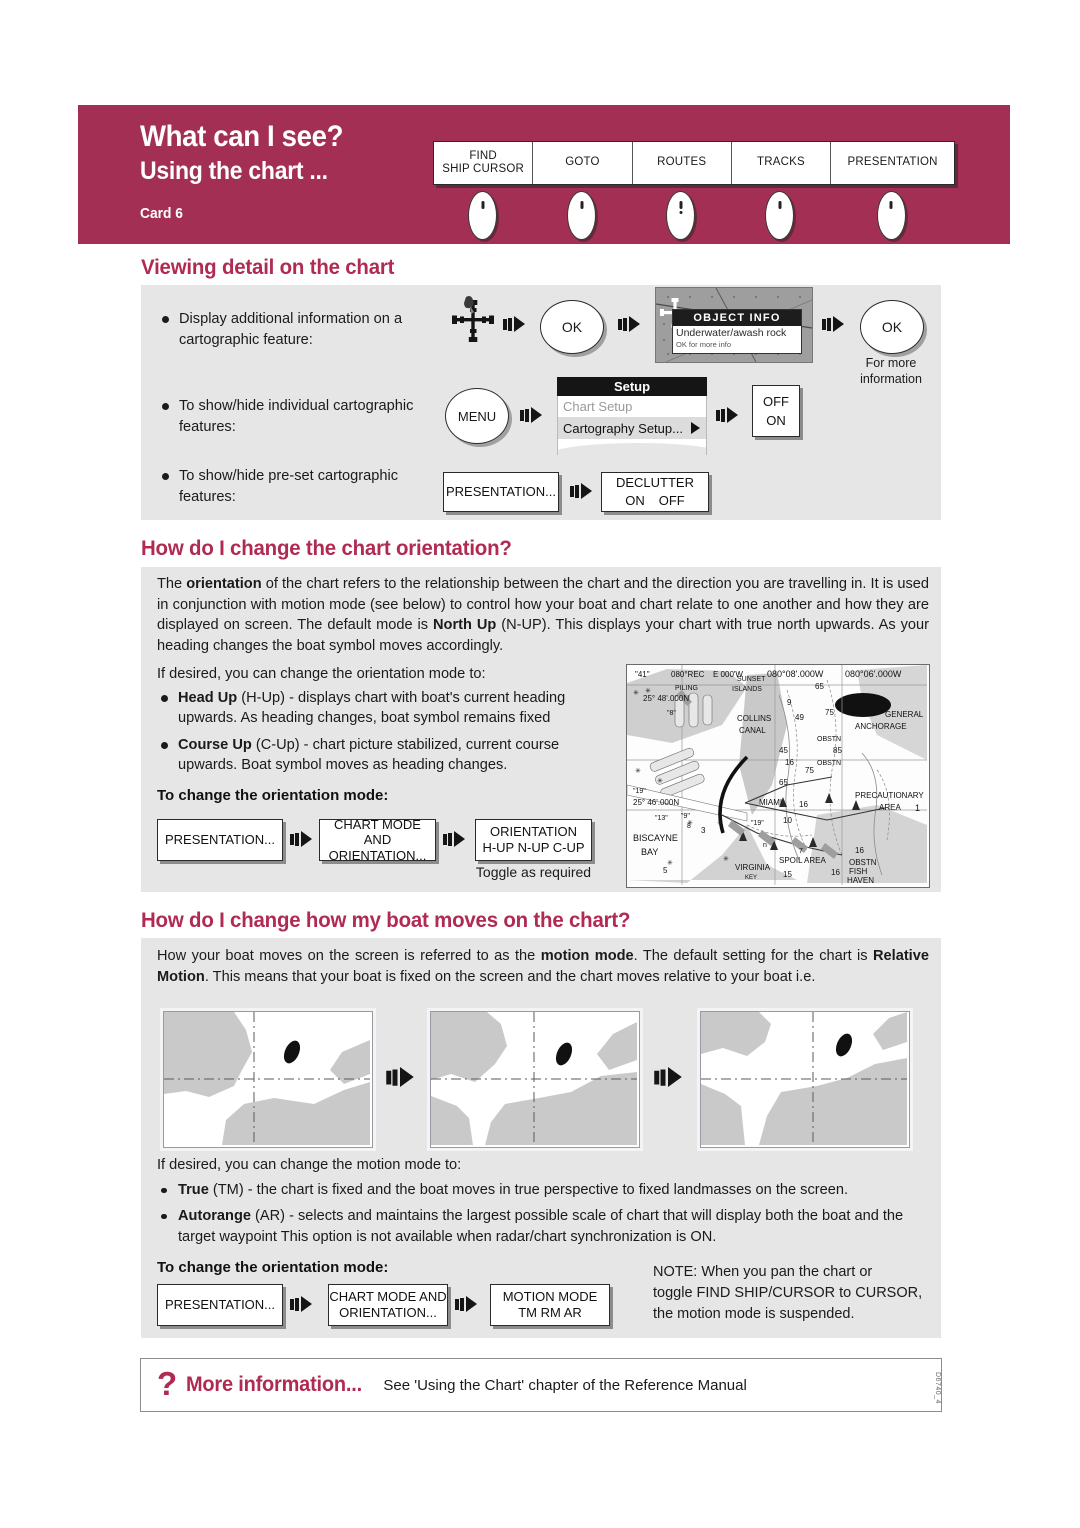 The image size is (1080, 1528). What do you see at coordinates (788, 1293) in the screenshot?
I see `note-line2: toggle FIND SHIP/CURSOR to CURSOR,` at bounding box center [788, 1293].